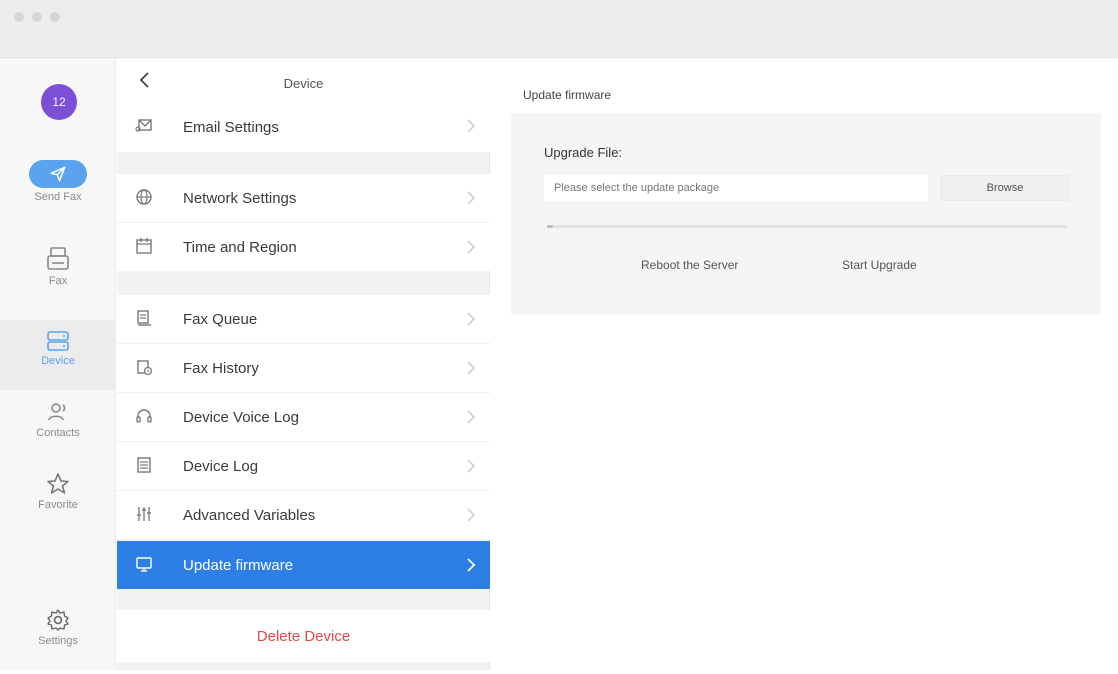 This screenshot has width=1118, height=674. I want to click on menu-item-label: Update firmware, so click(238, 565).